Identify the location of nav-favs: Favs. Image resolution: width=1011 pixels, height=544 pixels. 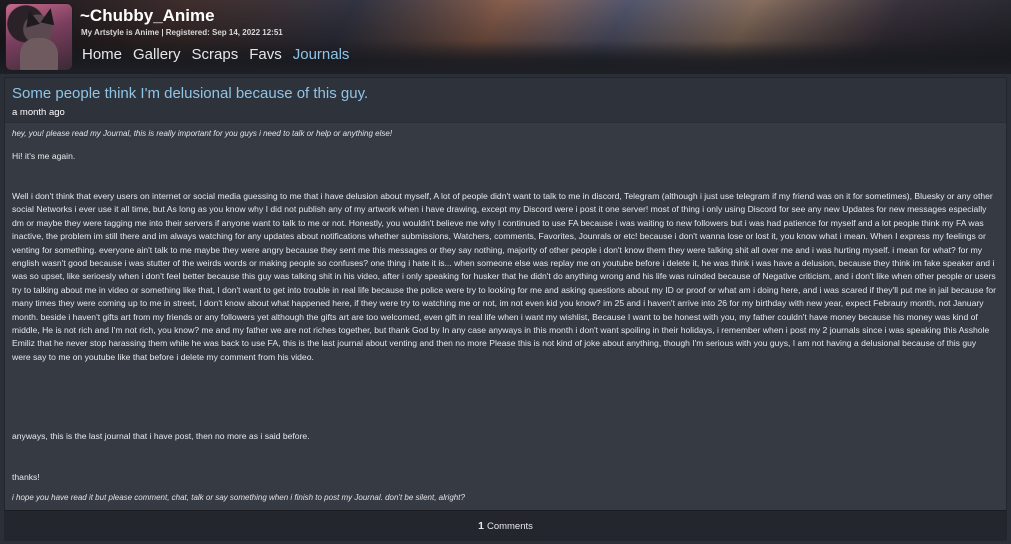
(265, 54).